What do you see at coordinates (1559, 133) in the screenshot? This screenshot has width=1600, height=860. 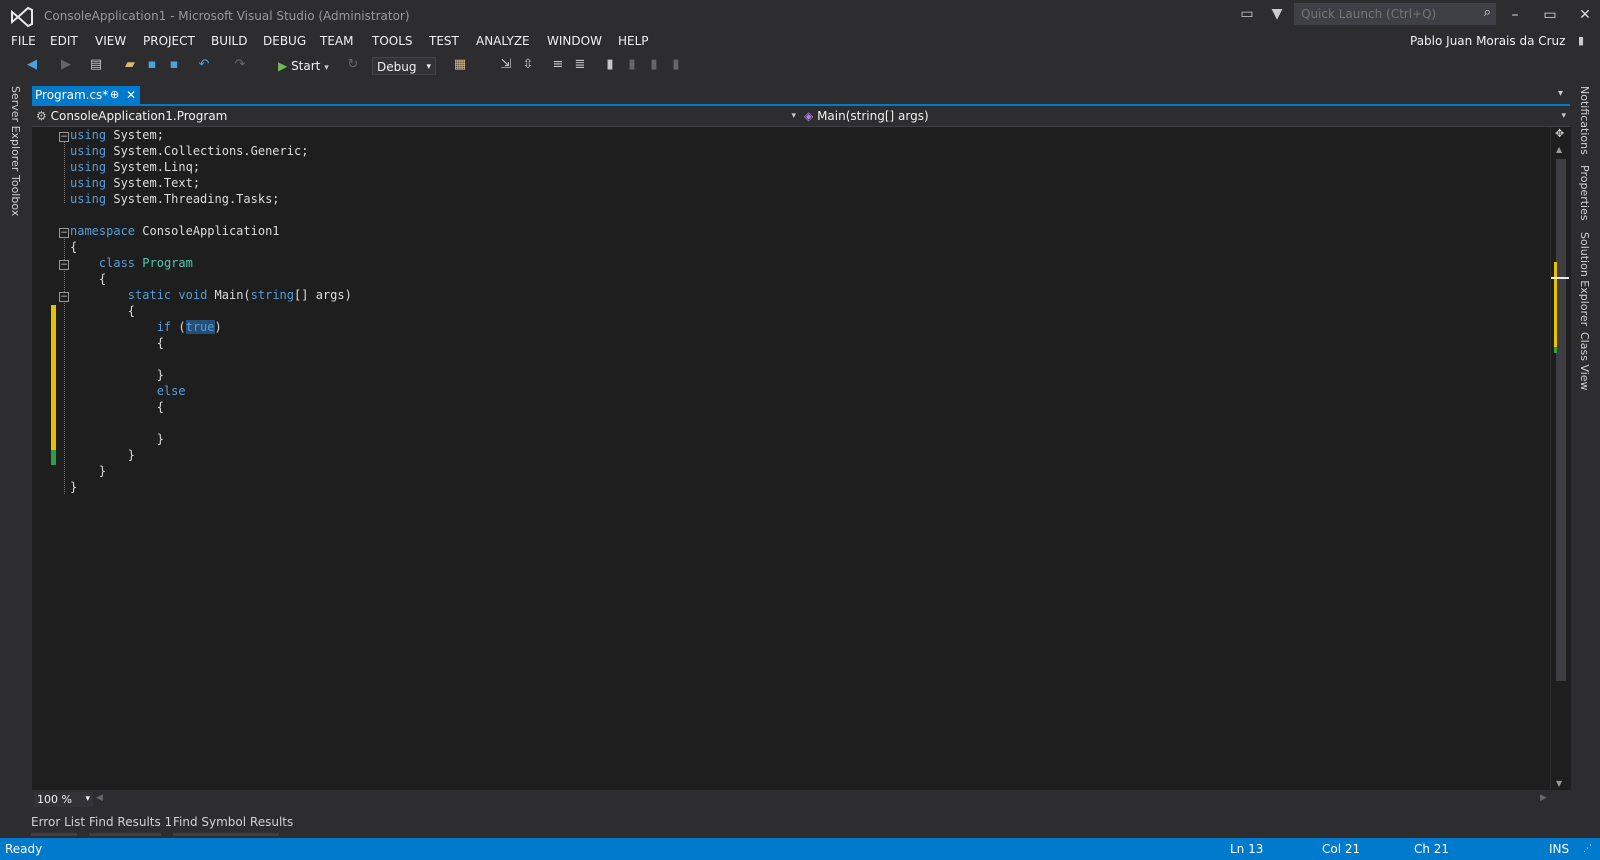 I see `split-icon: ✥` at bounding box center [1559, 133].